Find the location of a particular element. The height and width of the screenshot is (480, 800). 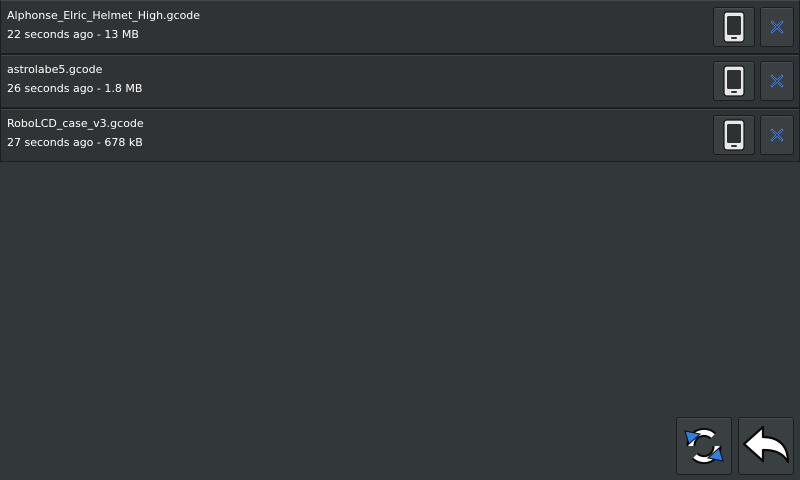

refresh-button is located at coordinates (704, 446).